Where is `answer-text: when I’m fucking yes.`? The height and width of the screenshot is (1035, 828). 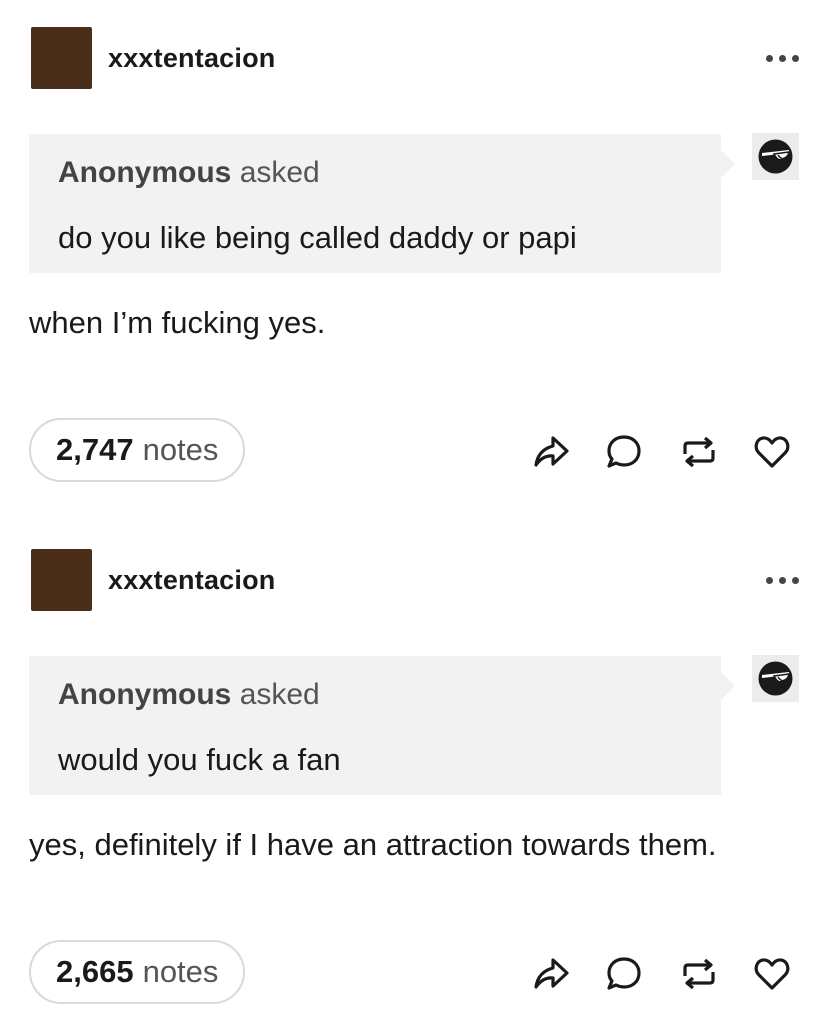
answer-text: when I’m fucking yes. is located at coordinates (177, 322).